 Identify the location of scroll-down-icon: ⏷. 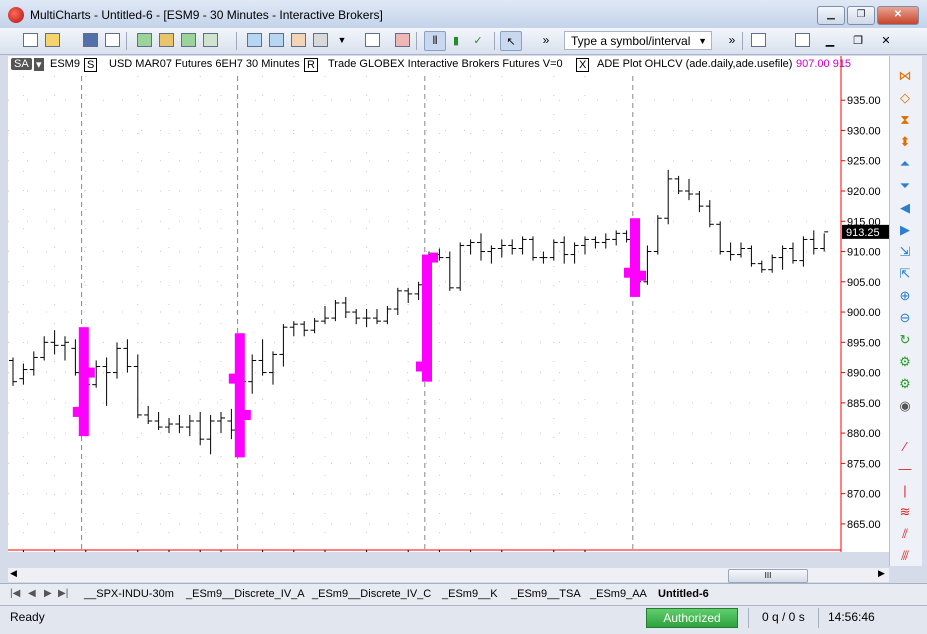
(905, 186).